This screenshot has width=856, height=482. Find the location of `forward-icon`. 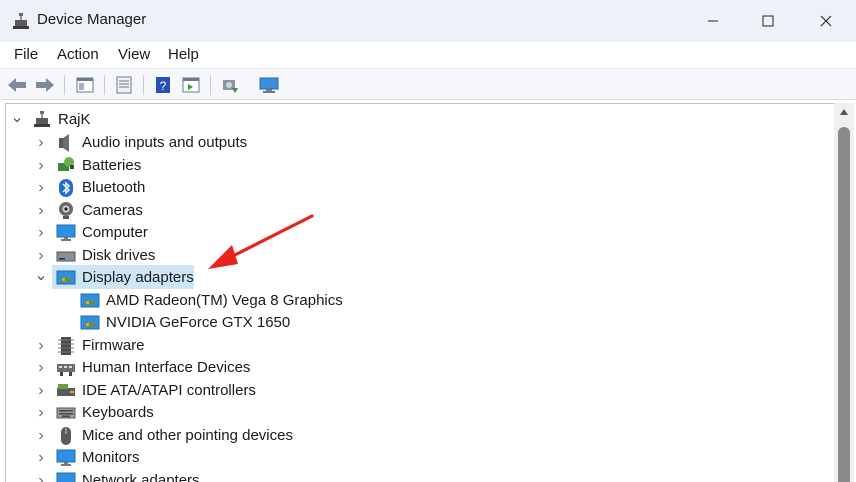

forward-icon is located at coordinates (45, 85).